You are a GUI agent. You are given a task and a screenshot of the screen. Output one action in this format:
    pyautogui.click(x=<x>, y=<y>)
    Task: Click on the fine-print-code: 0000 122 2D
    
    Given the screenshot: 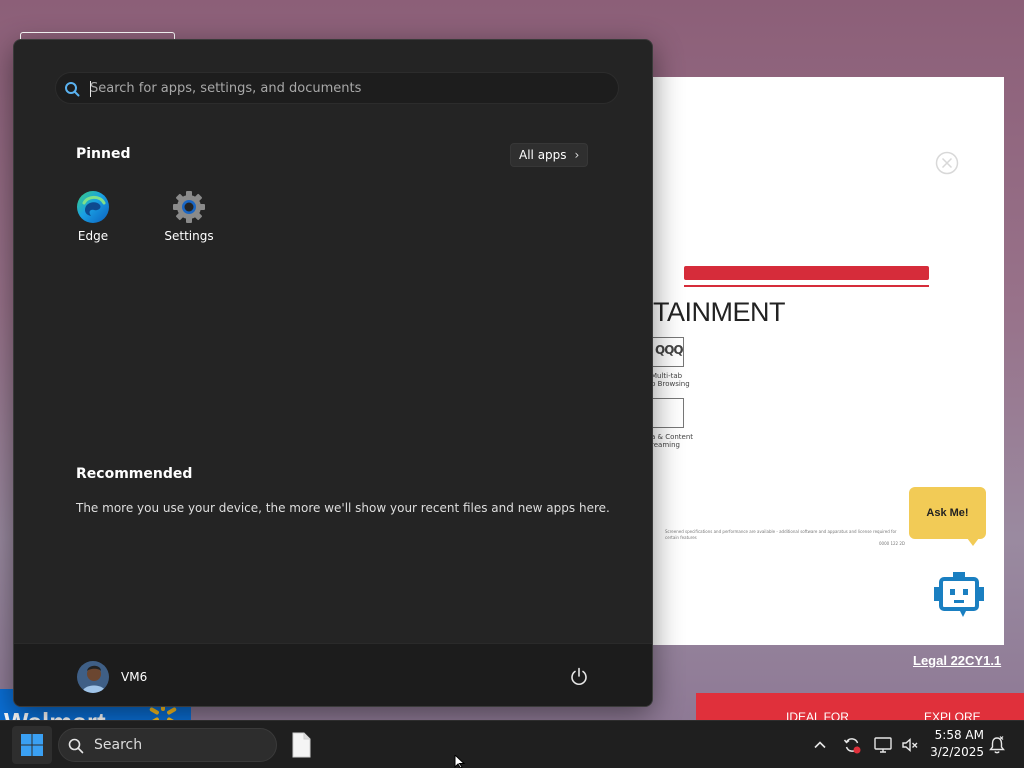 What is the action you would take?
    pyautogui.click(x=892, y=543)
    